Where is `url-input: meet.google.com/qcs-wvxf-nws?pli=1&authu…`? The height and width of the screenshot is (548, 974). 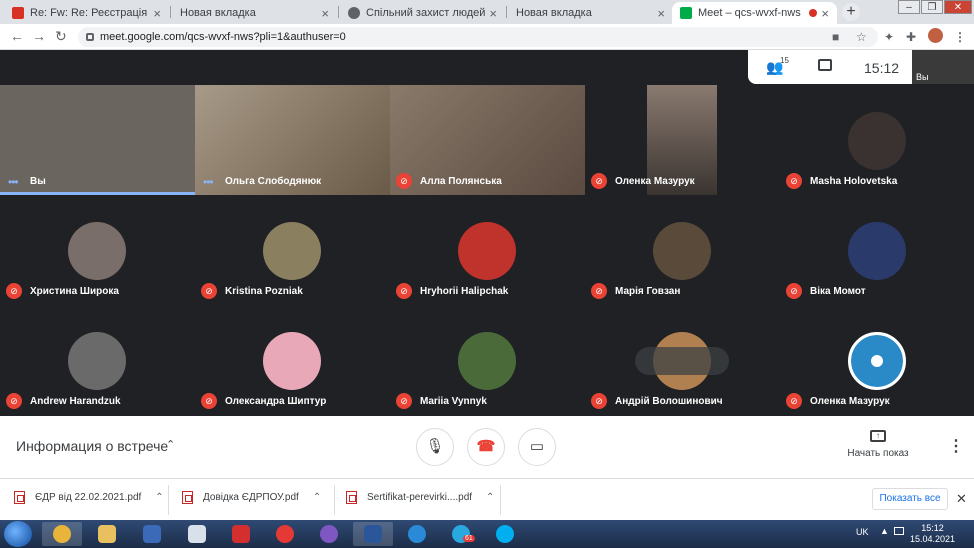
url-input: meet.google.com/qcs-wvxf-nws?pli=1&authu… is located at coordinates (478, 37).